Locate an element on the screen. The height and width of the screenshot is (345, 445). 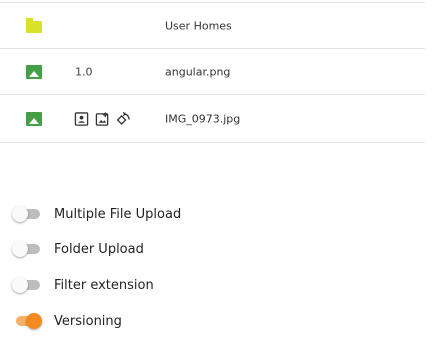
file-name: User Homes is located at coordinates (198, 25).